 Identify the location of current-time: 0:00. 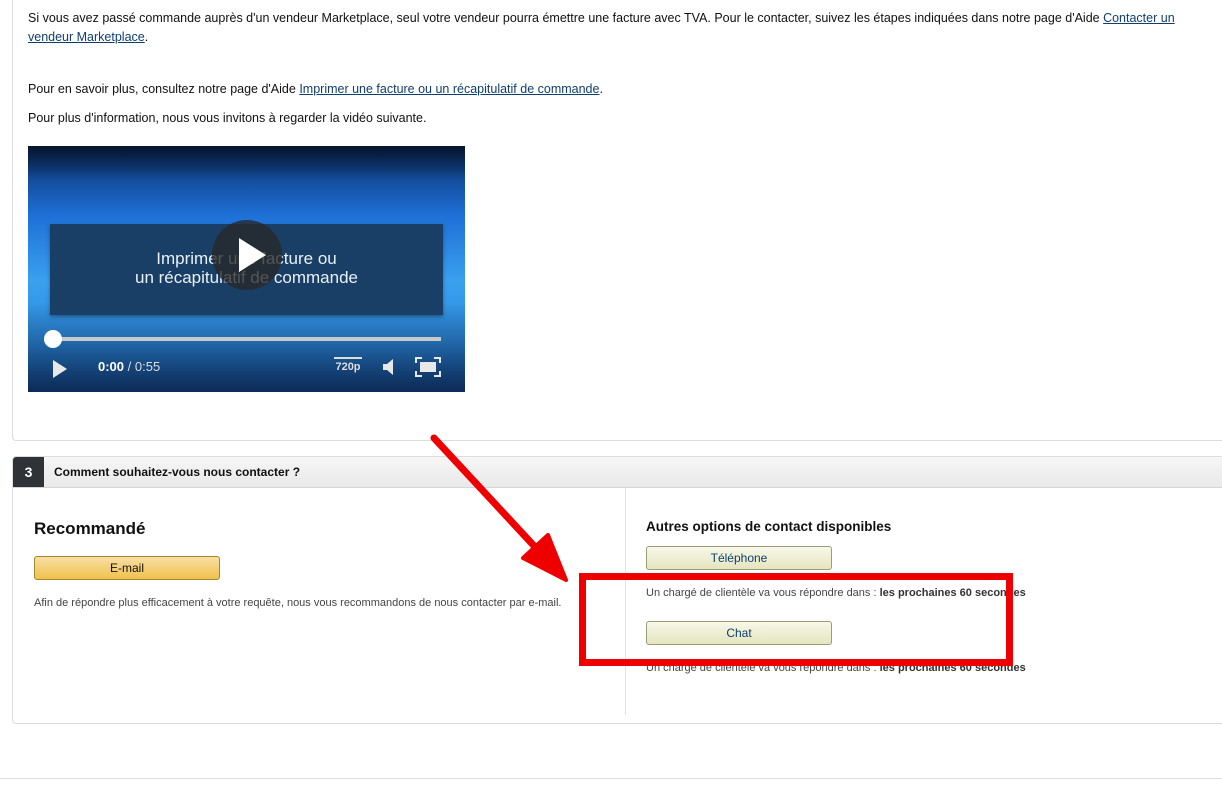
(111, 366).